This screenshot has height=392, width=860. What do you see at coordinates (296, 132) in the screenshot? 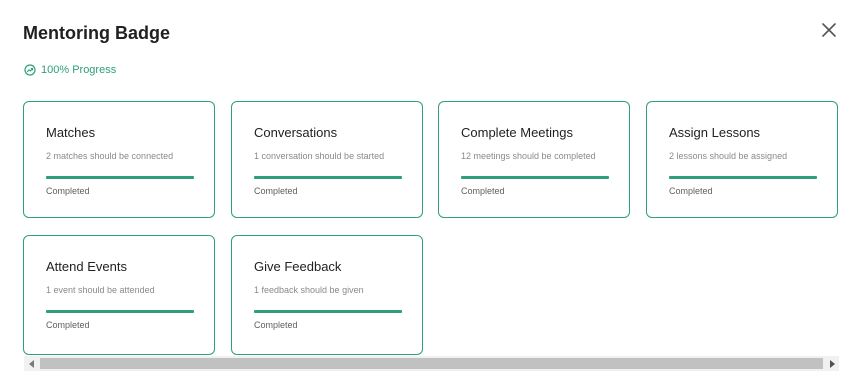
I see `card-title: Conversations` at bounding box center [296, 132].